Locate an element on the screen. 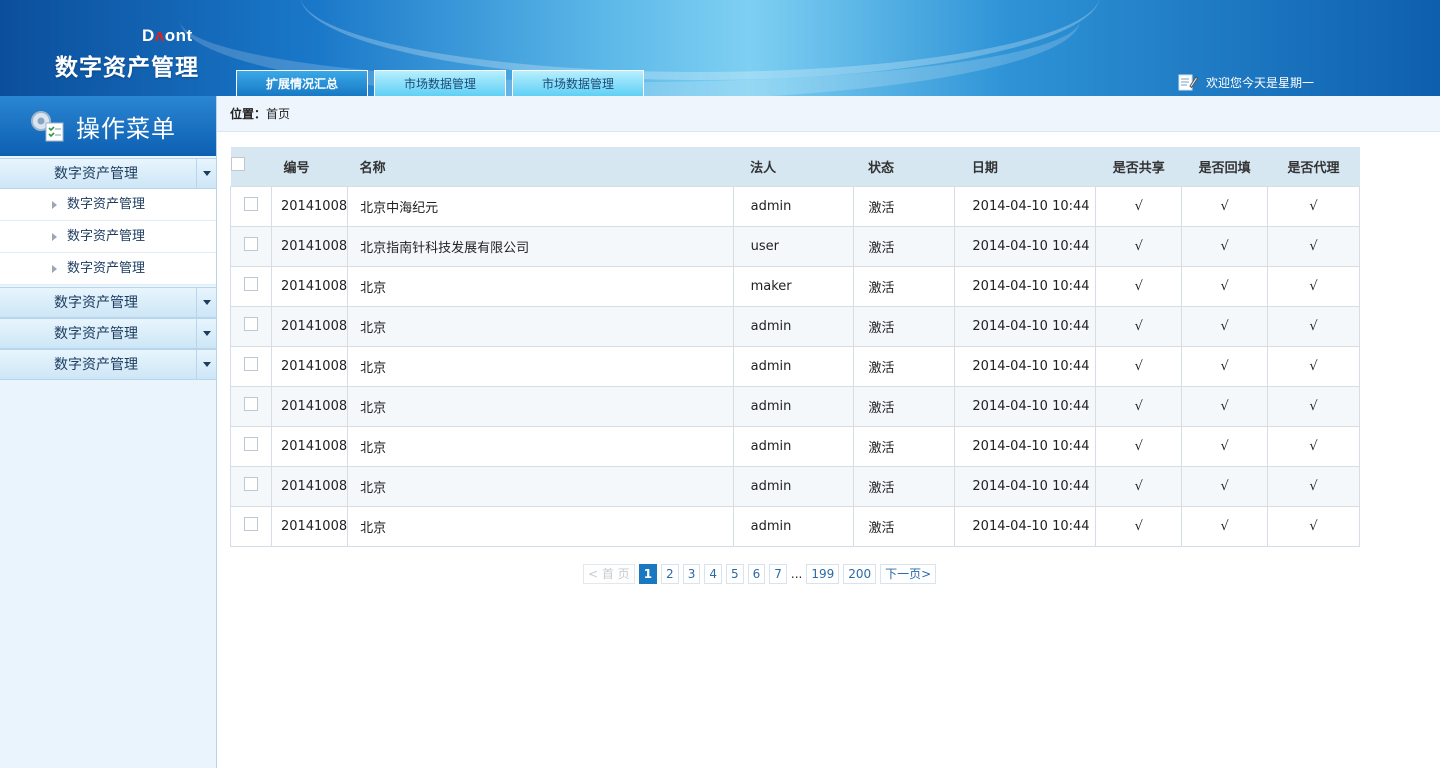  pager-page-200: 200 is located at coordinates (860, 574).